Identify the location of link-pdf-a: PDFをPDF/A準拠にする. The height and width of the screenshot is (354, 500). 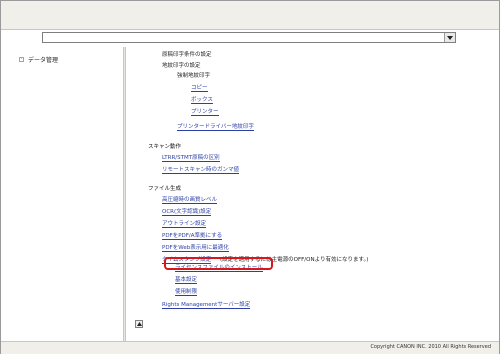
(192, 235).